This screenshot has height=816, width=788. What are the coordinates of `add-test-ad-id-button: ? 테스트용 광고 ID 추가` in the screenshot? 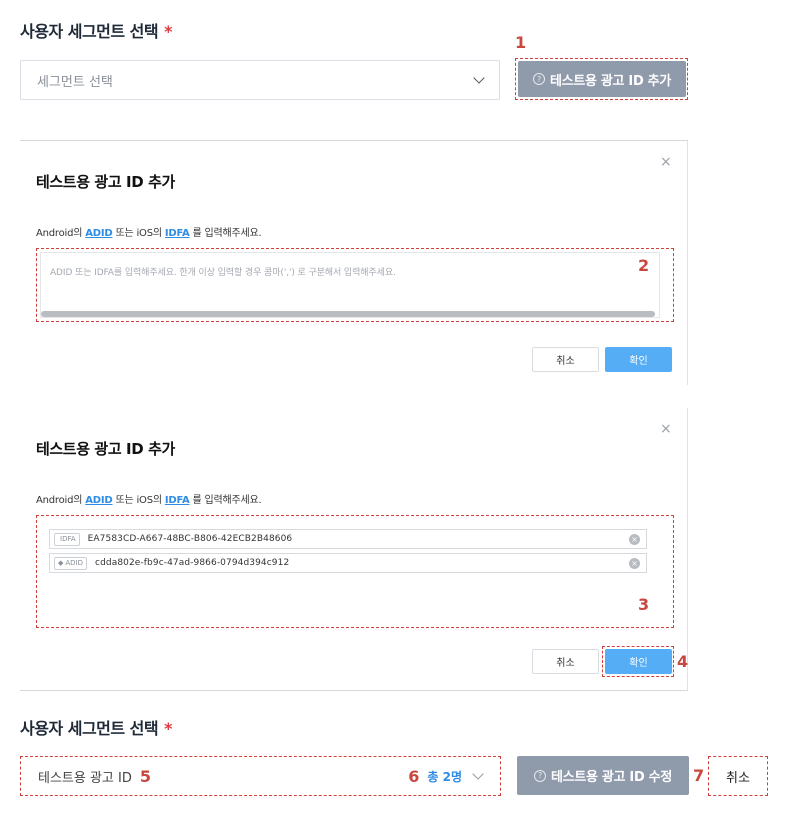 It's located at (602, 79).